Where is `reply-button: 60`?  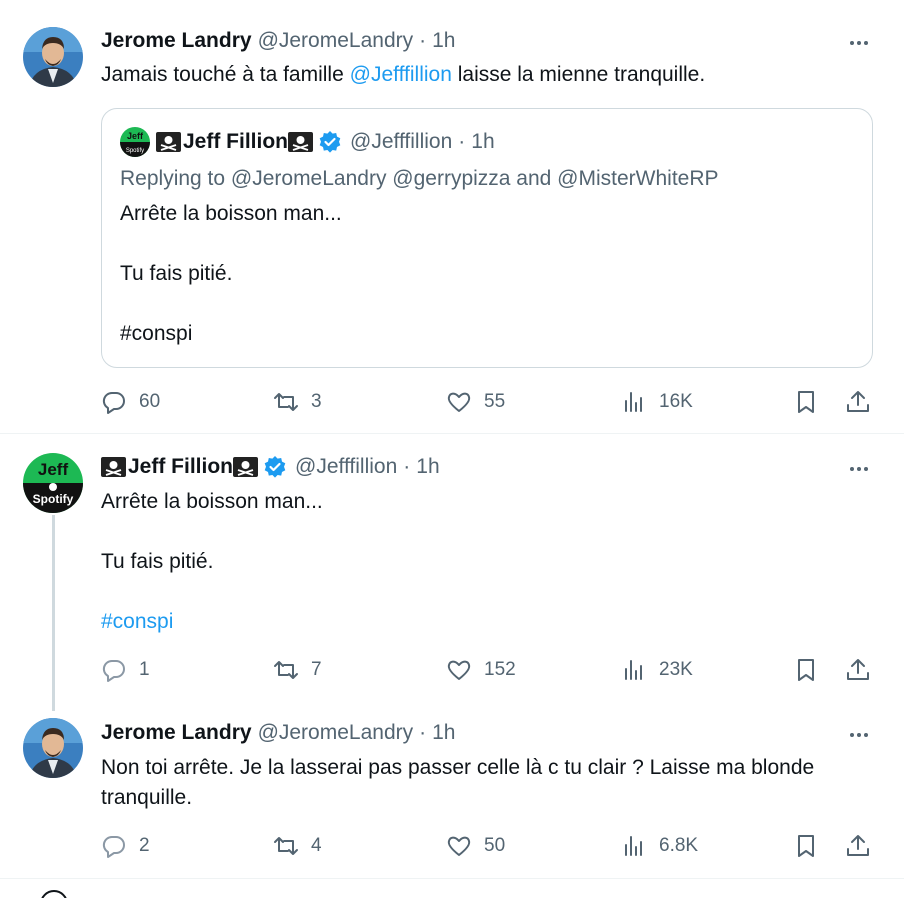
reply-button: 60 is located at coordinates (130, 402).